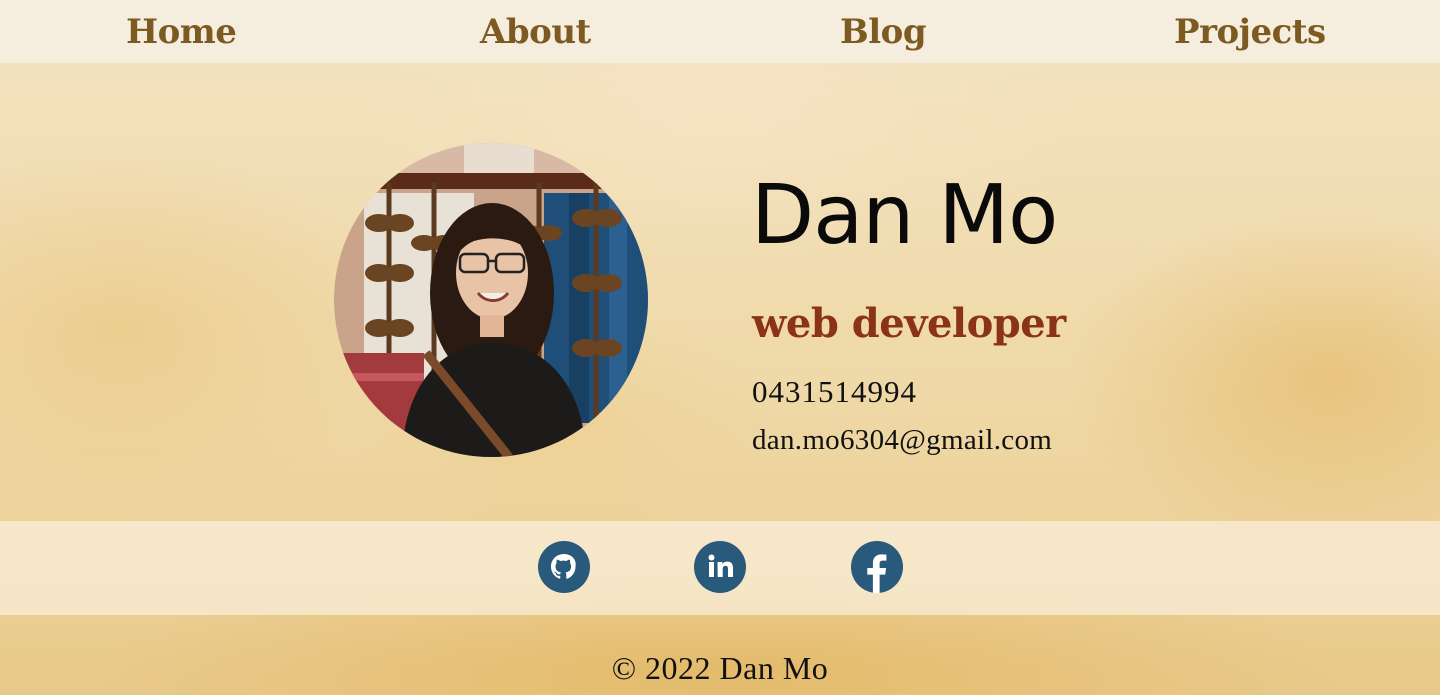  I want to click on nav-blog-link: Blog, so click(883, 31).